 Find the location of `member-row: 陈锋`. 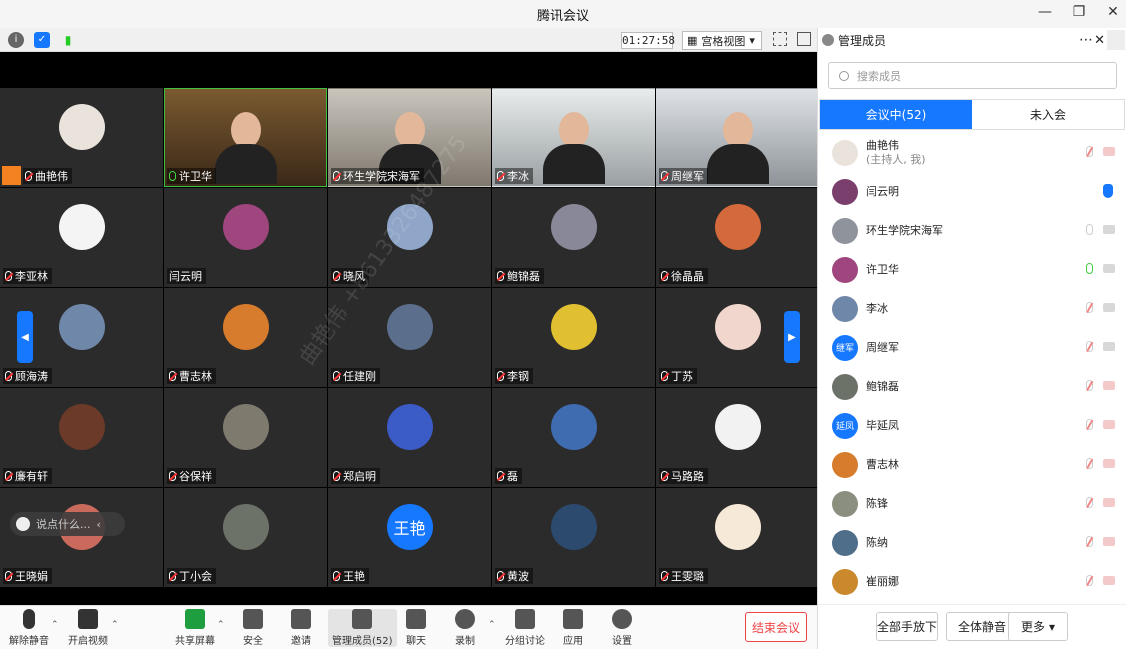

member-row: 陈锋 is located at coordinates (972, 503).